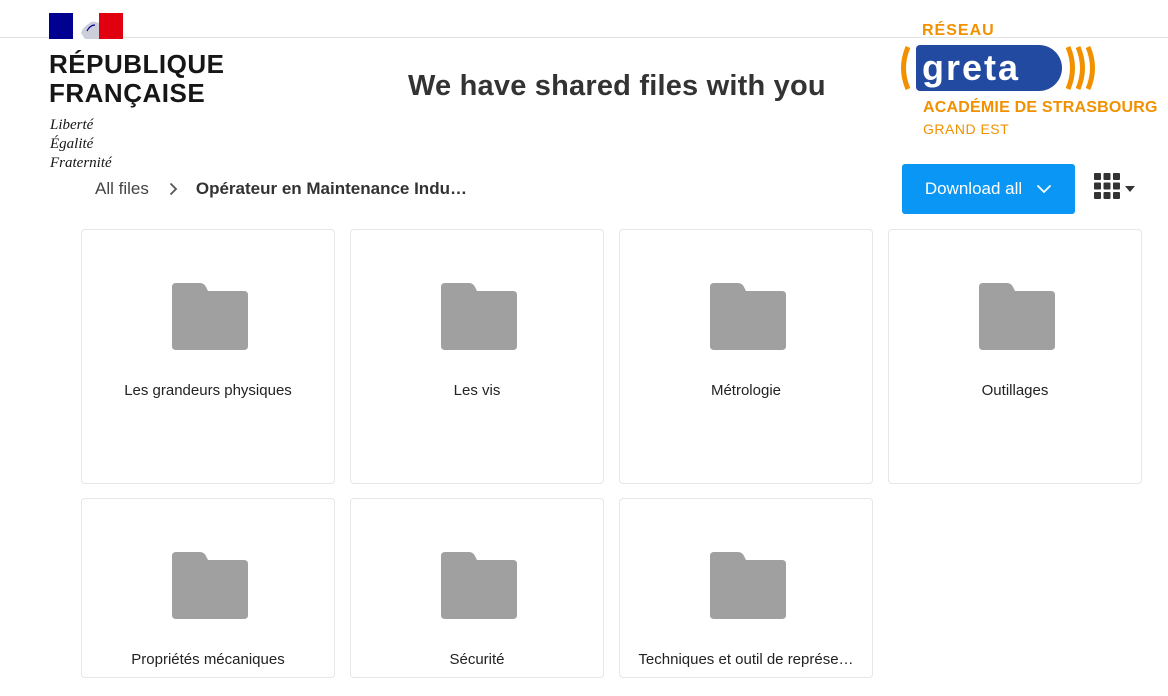  What do you see at coordinates (137, 78) in the screenshot?
I see `republique-francaise-name: RÉPUBLIQUE FRANÇAISE` at bounding box center [137, 78].